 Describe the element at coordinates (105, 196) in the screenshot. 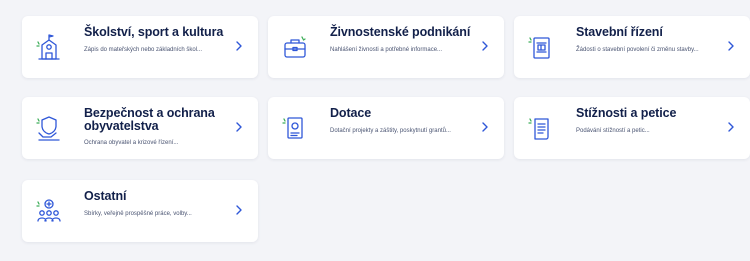

I see `category-title: Ostatní` at that location.